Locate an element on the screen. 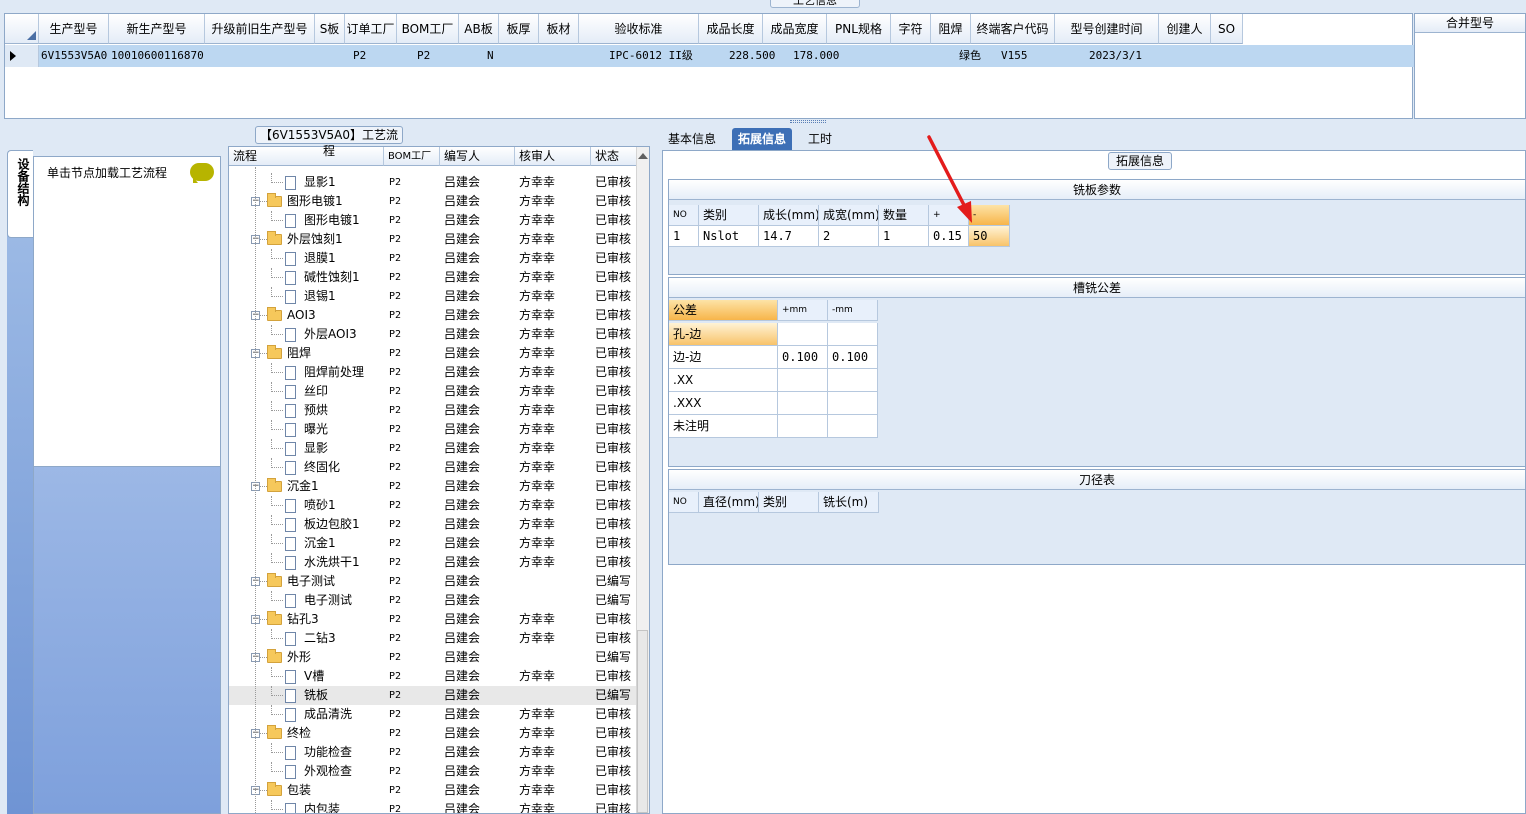 This screenshot has height=814, width=1526. tree-row: 外观检查 P2 吕建会 方幸幸 已审核 is located at coordinates (433, 771).